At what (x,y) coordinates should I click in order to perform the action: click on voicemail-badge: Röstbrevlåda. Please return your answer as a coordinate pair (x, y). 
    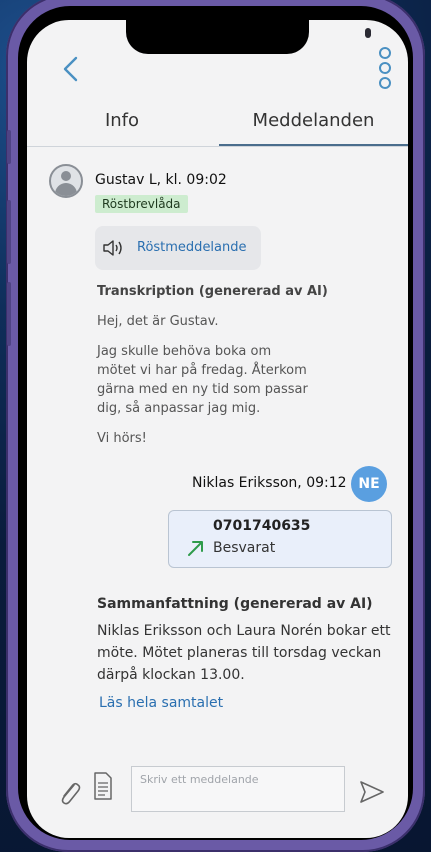
    Looking at the image, I should click on (141, 204).